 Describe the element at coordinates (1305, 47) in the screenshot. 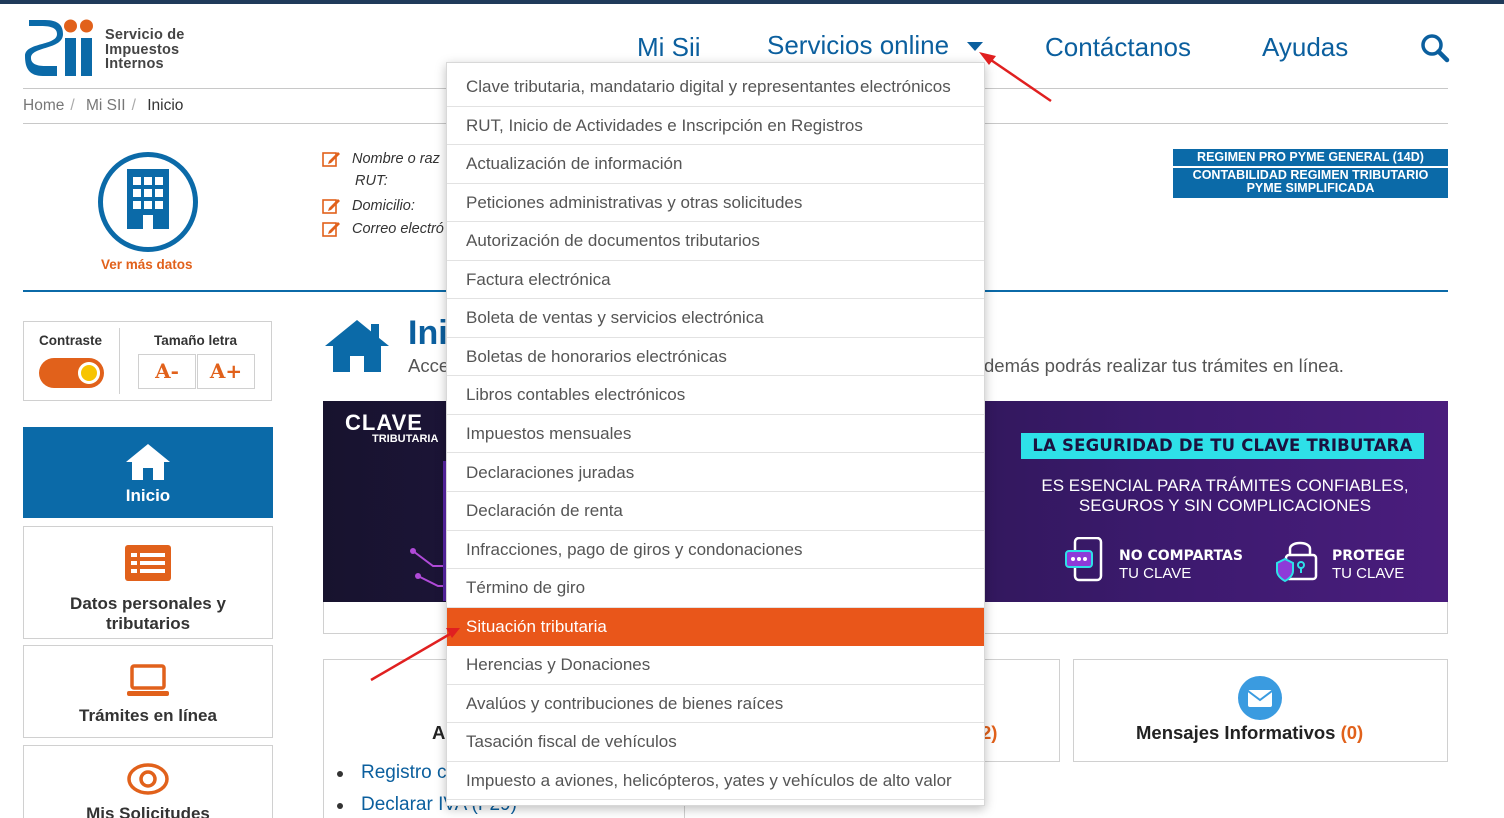

I see `nav-ayudas: Ayudas` at that location.